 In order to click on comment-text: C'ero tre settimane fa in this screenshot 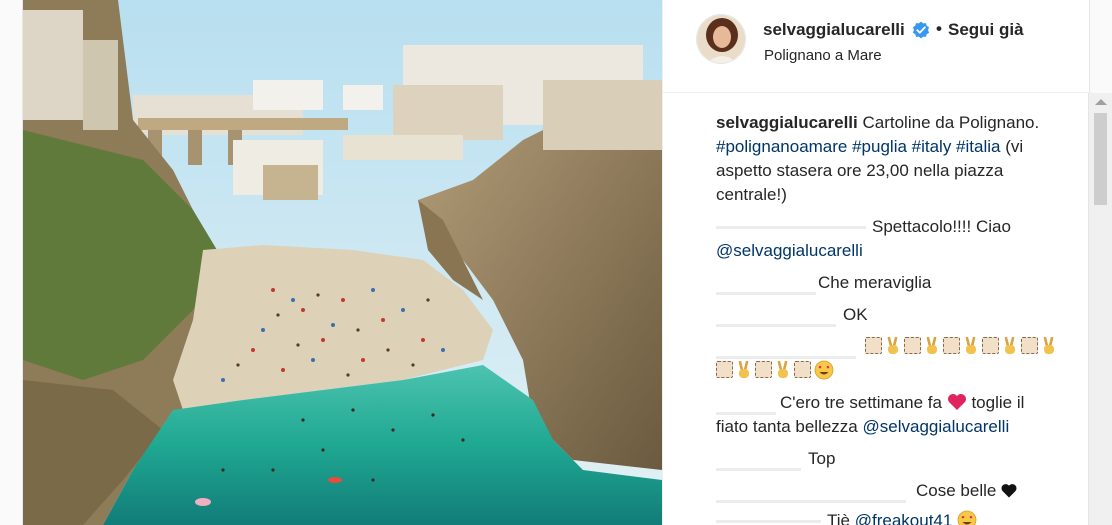, I will do `click(861, 402)`.